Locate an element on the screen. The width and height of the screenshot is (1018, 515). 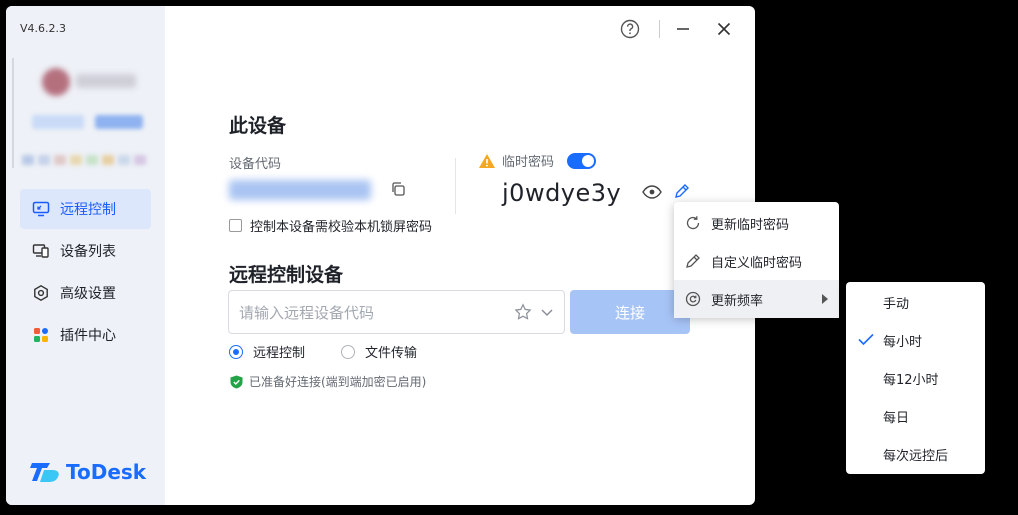
temp-password-header: 临时密码 is located at coordinates (516, 160).